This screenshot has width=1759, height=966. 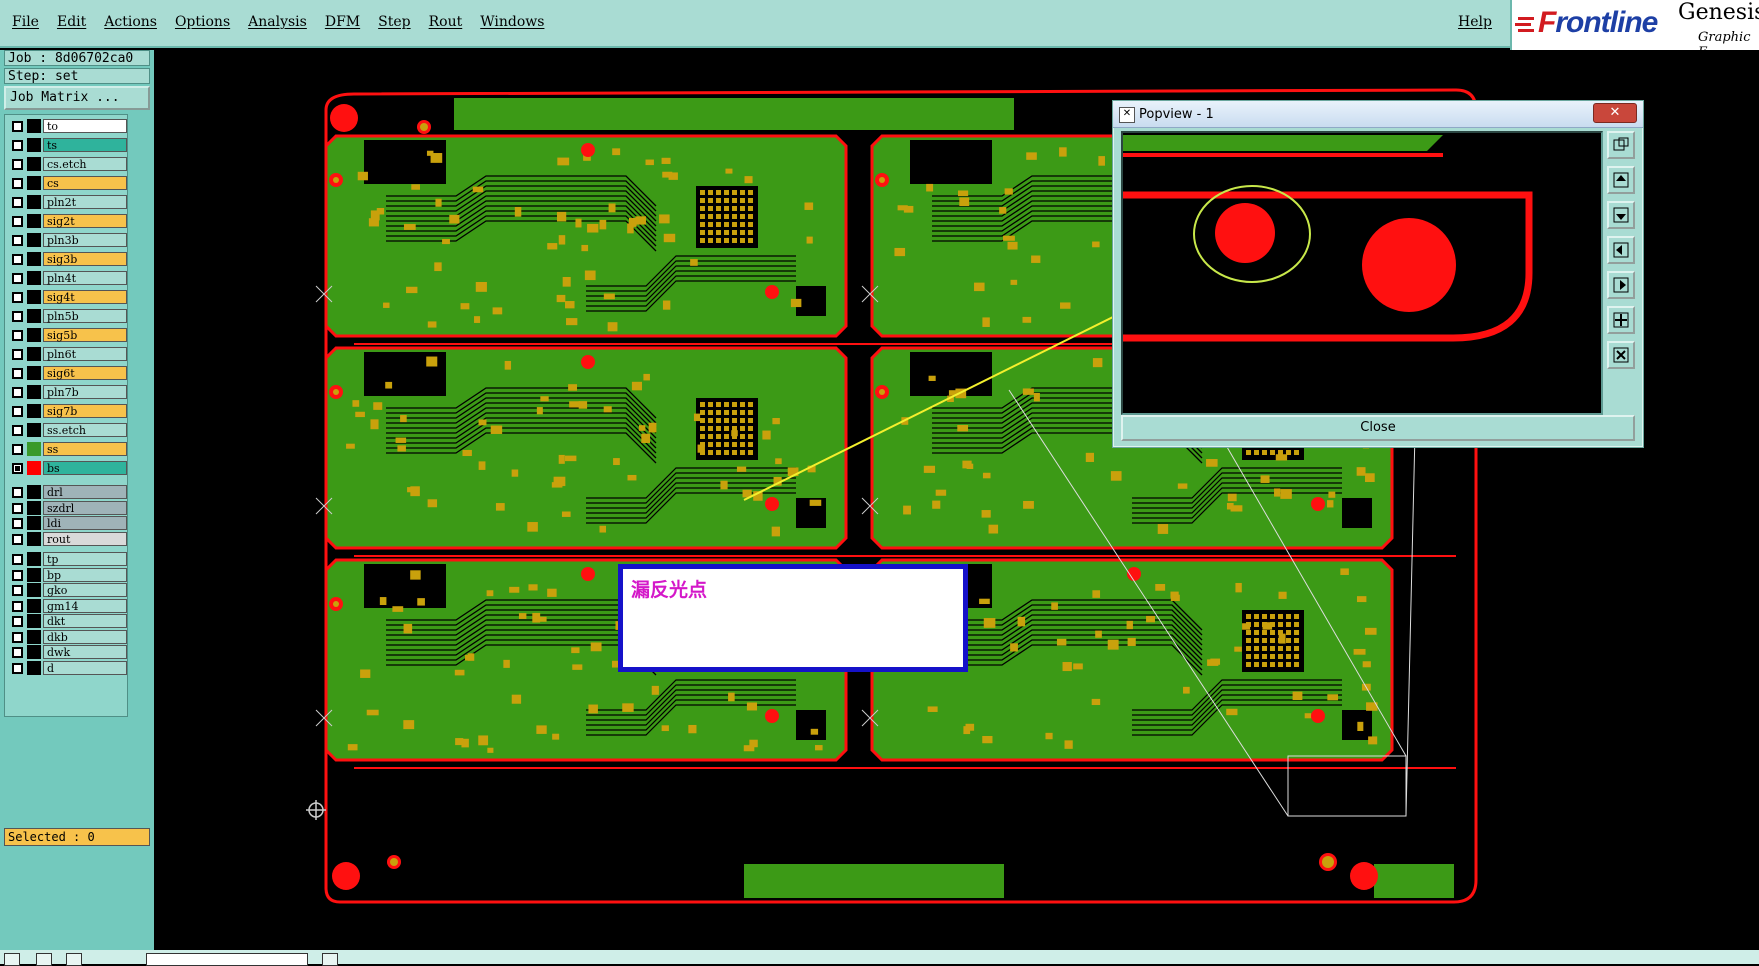 I want to click on layer-row-d: d, so click(x=67, y=668).